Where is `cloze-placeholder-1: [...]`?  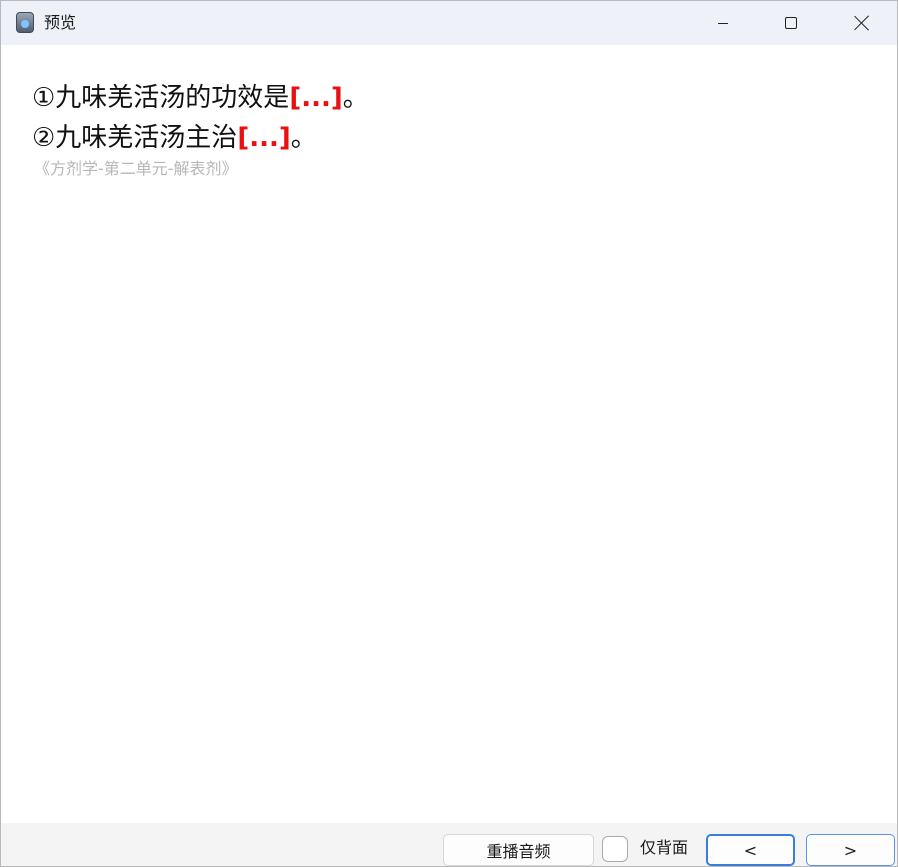
cloze-placeholder-1: [...] is located at coordinates (316, 98).